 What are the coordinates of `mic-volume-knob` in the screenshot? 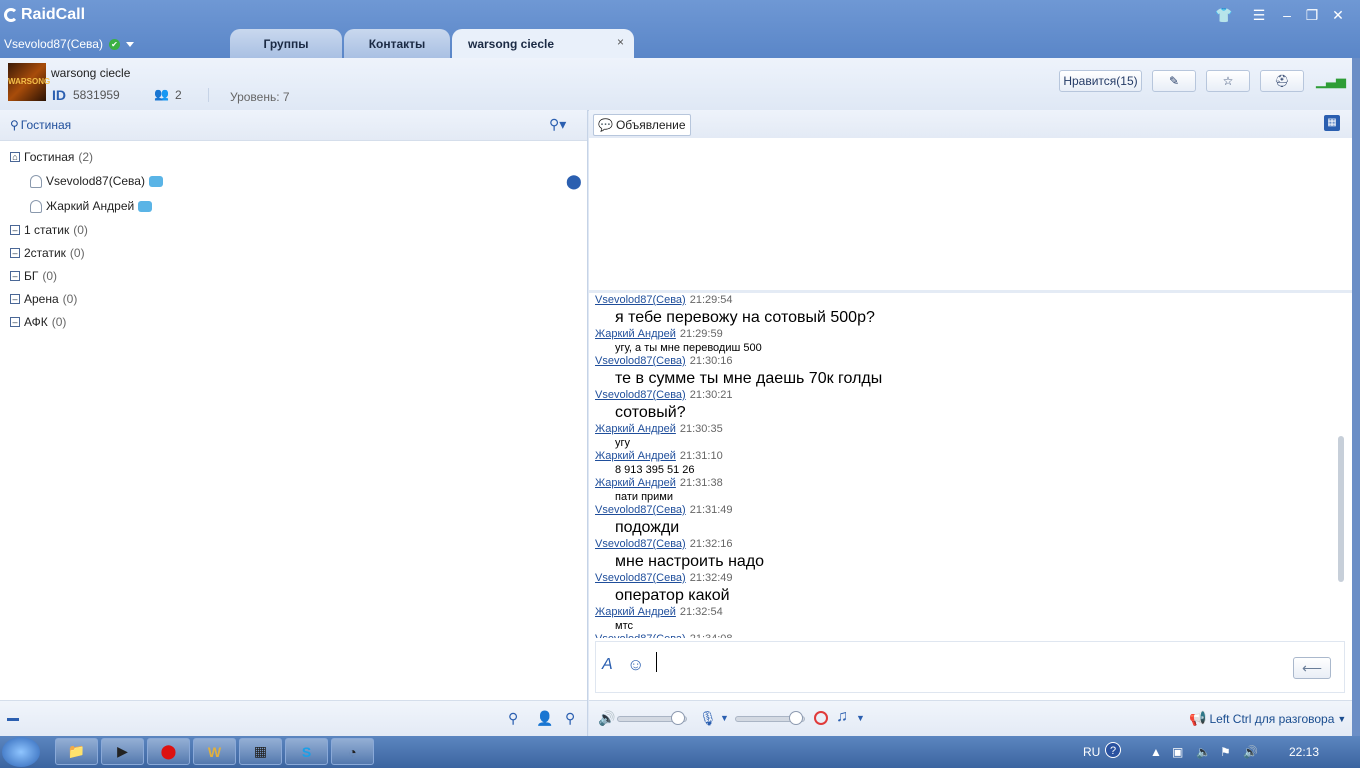 It's located at (795, 718).